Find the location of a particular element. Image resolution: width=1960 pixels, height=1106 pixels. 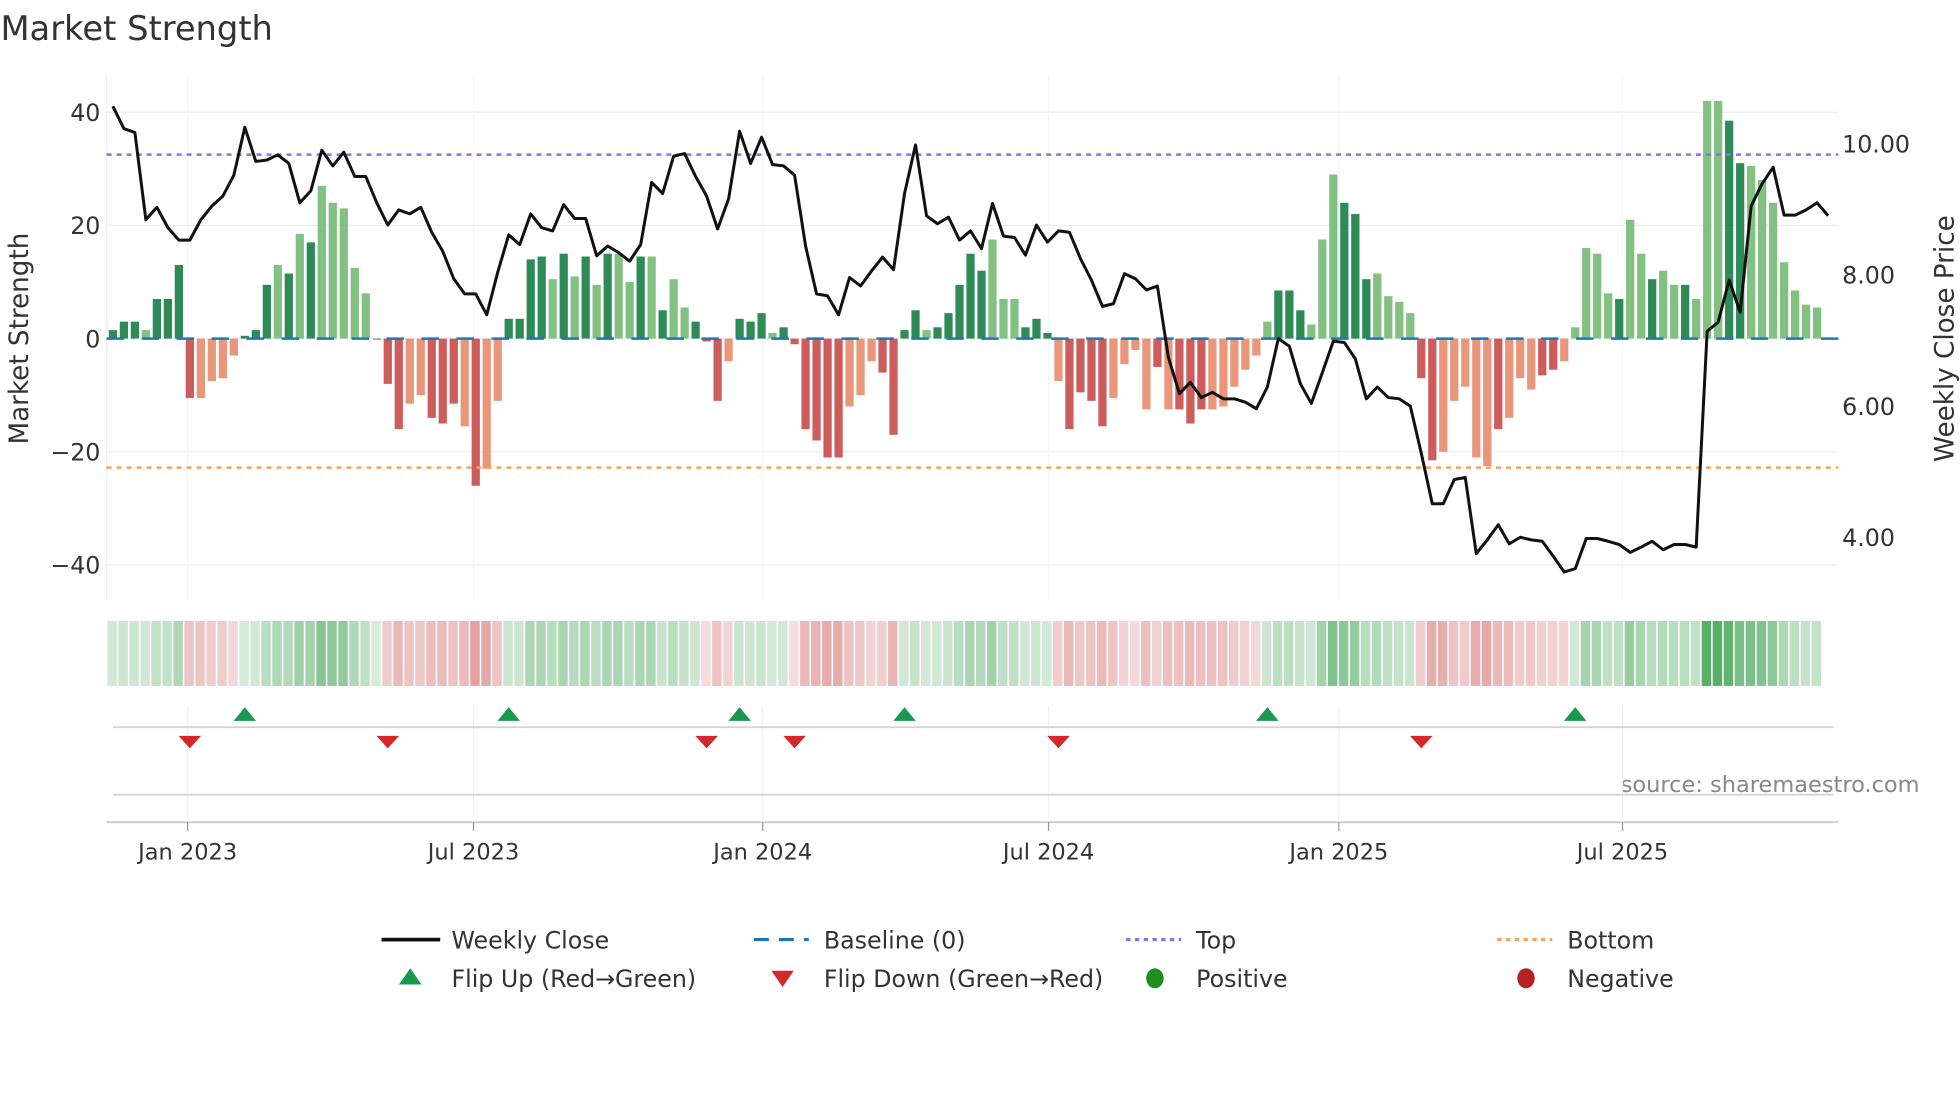

y-tick-label: 40 is located at coordinates (85, 113).